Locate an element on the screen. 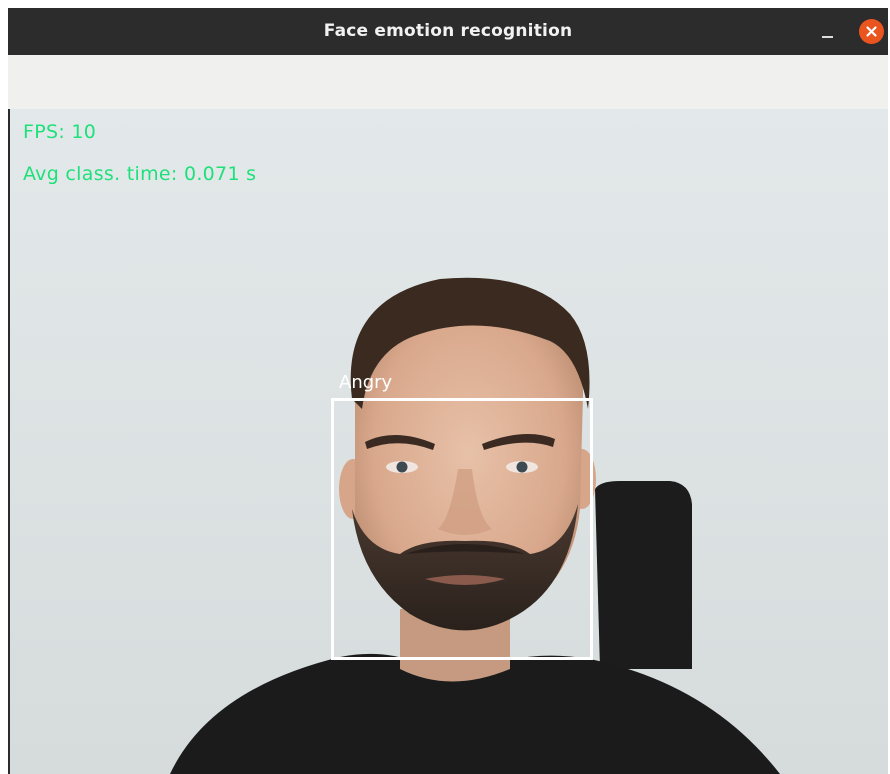 The image size is (890, 774). minimize-icon is located at coordinates (827, 37).